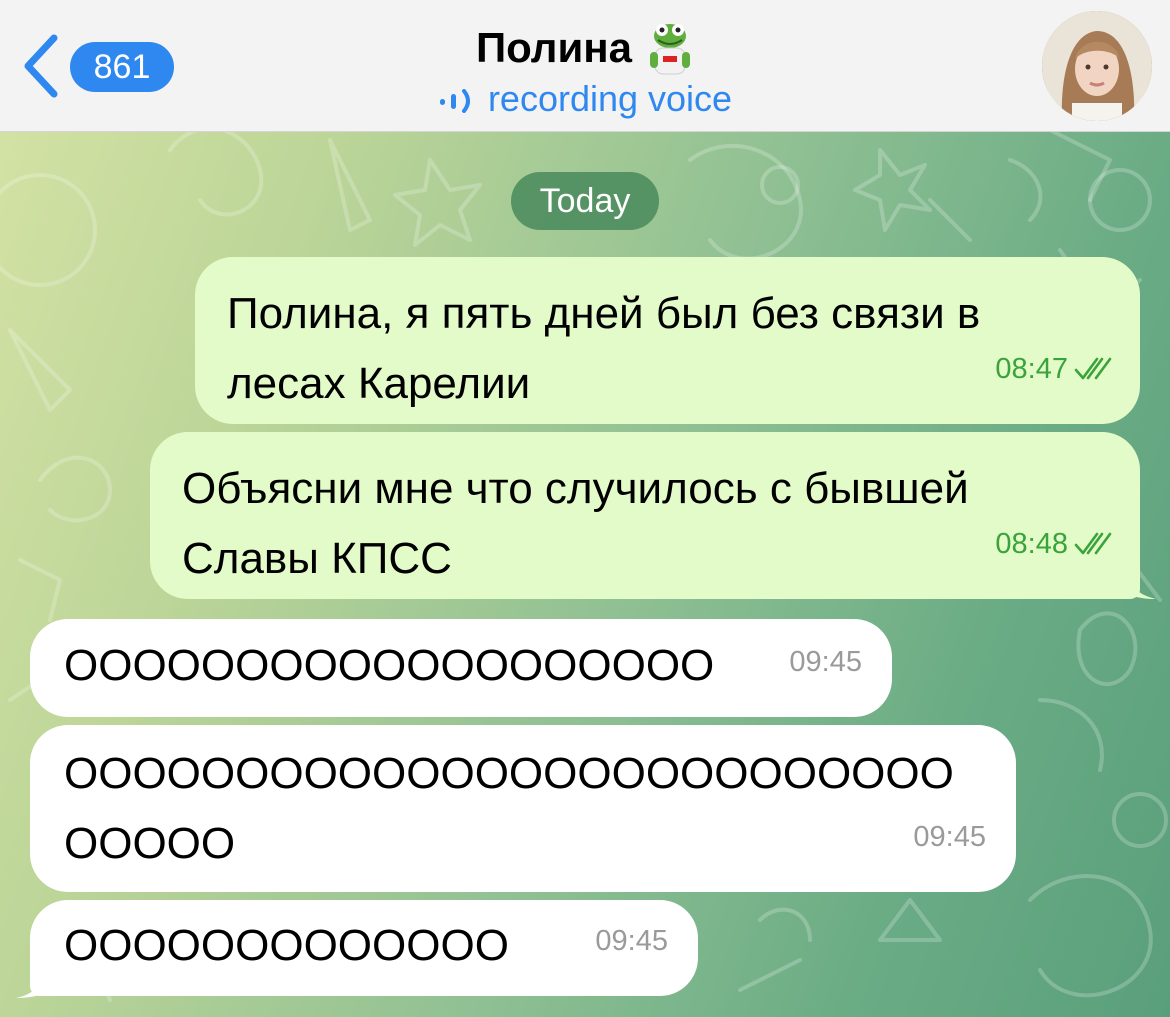 Image resolution: width=1170 pixels, height=1017 pixels. I want to click on message-bubble-incoming: ООООООООООООООООООО 09:45, so click(461, 668).